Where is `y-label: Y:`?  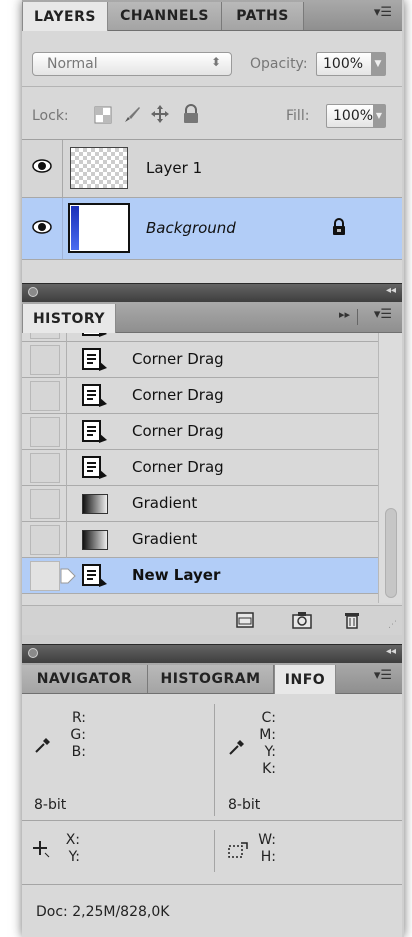
y-label: Y: is located at coordinates (74, 857).